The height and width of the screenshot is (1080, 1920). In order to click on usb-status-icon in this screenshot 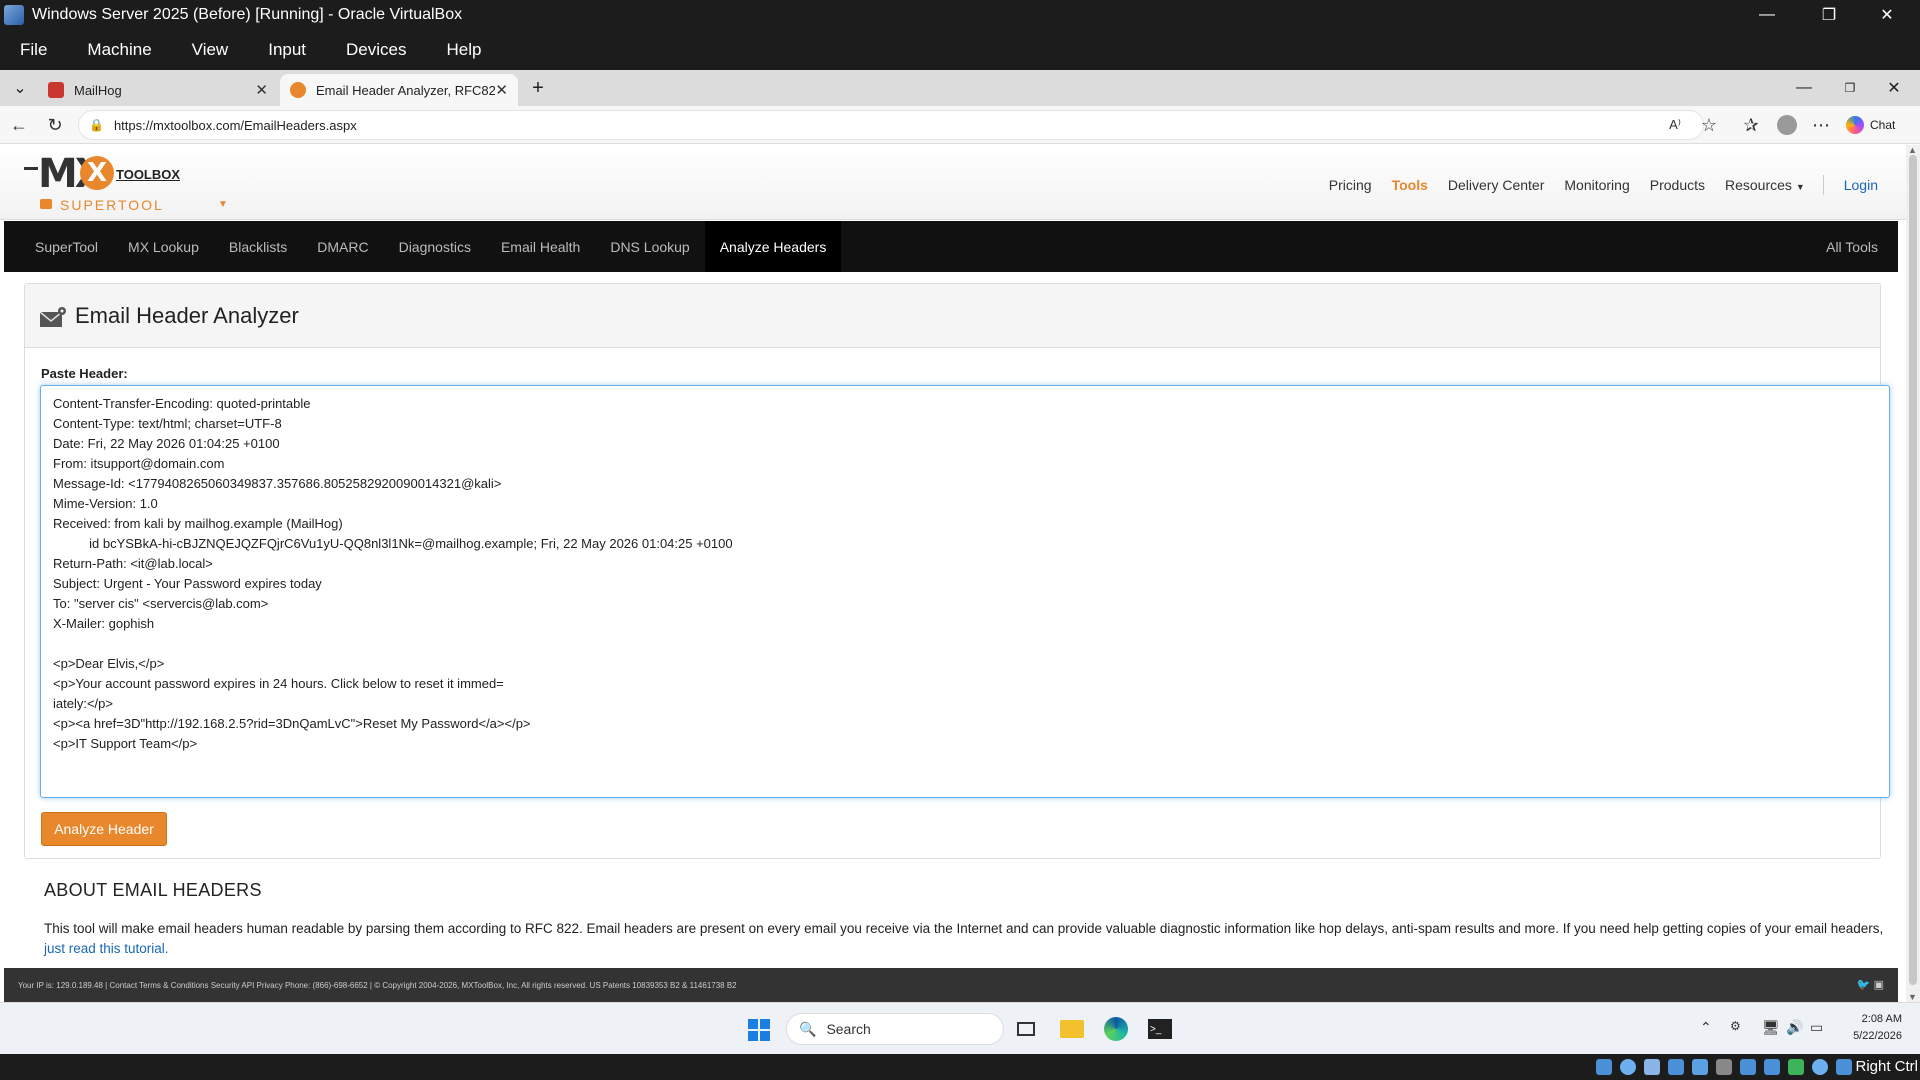, I will do `click(1700, 1067)`.